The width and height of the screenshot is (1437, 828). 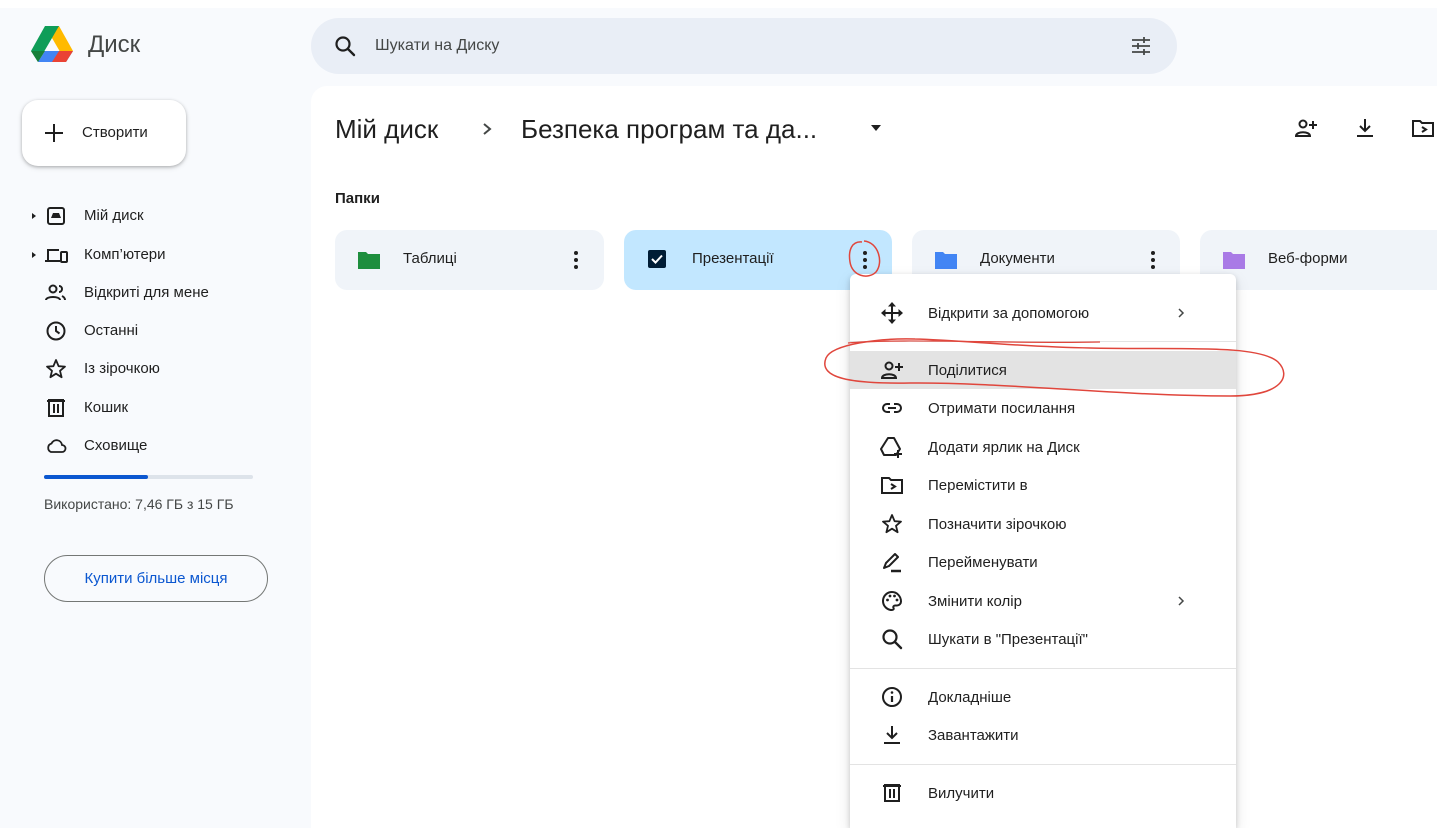 What do you see at coordinates (718, 4) in the screenshot?
I see `top-strip` at bounding box center [718, 4].